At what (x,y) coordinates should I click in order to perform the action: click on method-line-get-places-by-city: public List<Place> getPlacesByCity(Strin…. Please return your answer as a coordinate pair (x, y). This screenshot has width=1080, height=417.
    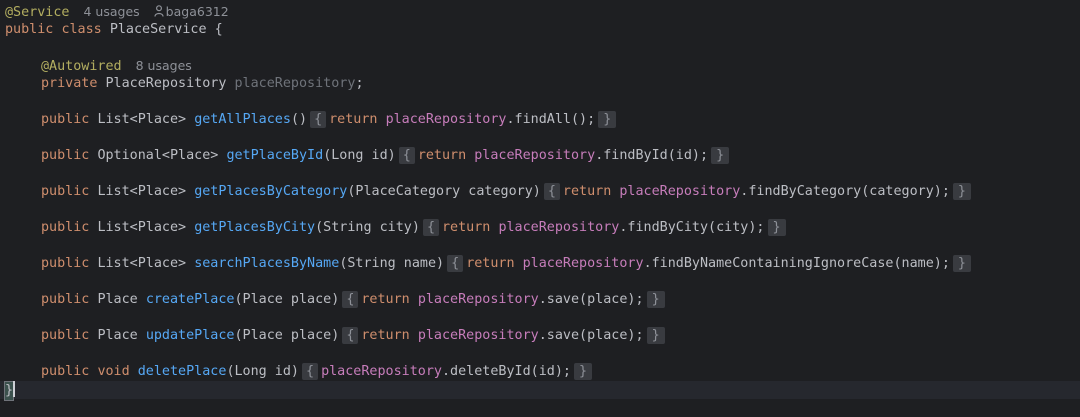
    Looking at the image, I should click on (395, 228).